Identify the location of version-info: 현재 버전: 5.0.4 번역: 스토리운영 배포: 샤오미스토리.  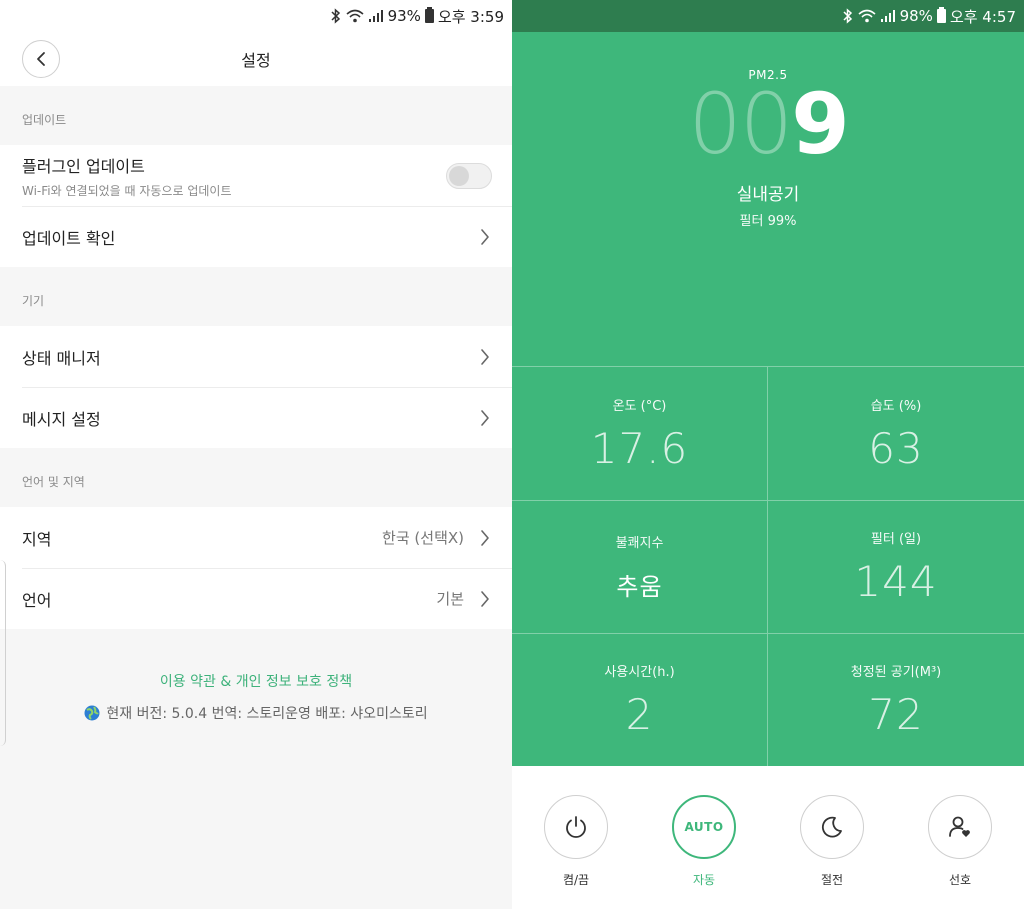
(256, 713).